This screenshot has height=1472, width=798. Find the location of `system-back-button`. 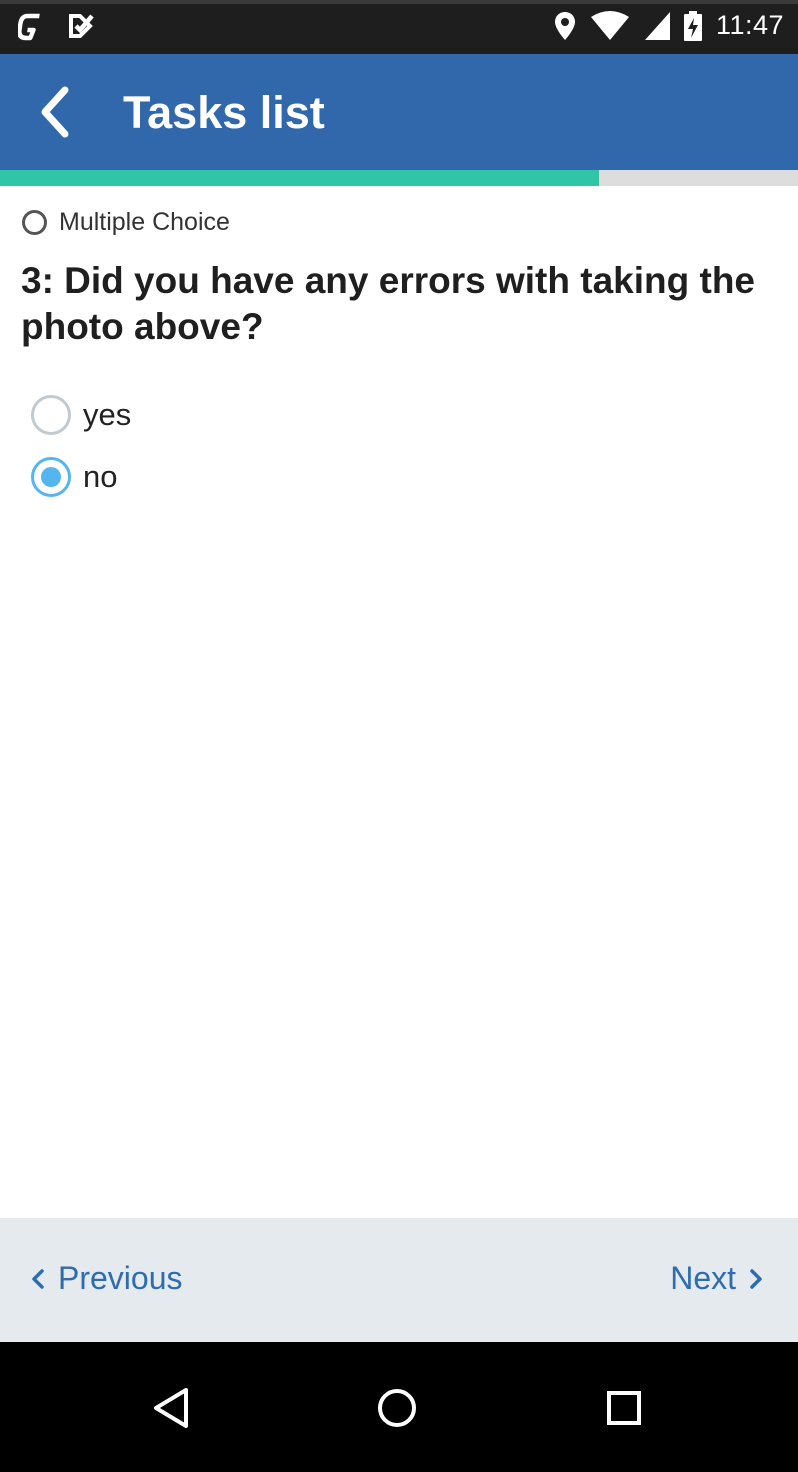

system-back-button is located at coordinates (172, 1408).